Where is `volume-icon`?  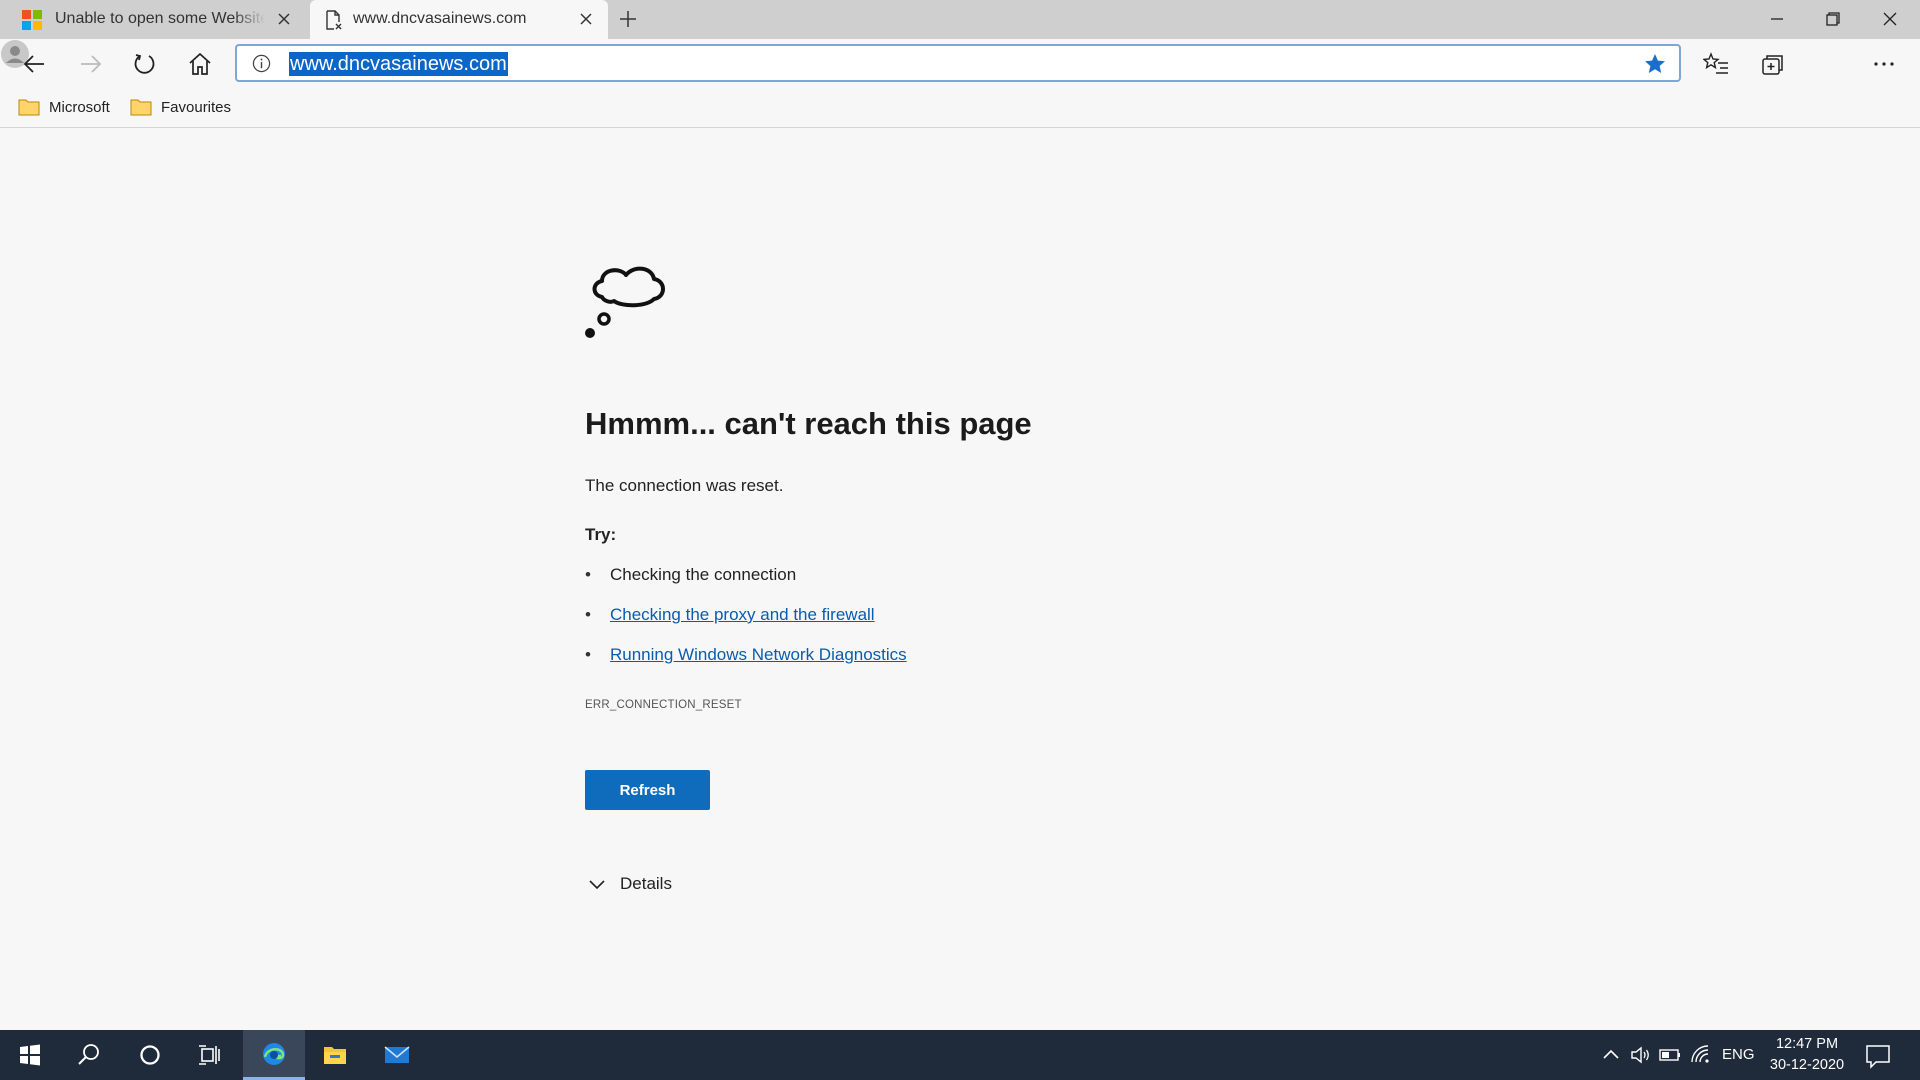
volume-icon is located at coordinates (1640, 1055).